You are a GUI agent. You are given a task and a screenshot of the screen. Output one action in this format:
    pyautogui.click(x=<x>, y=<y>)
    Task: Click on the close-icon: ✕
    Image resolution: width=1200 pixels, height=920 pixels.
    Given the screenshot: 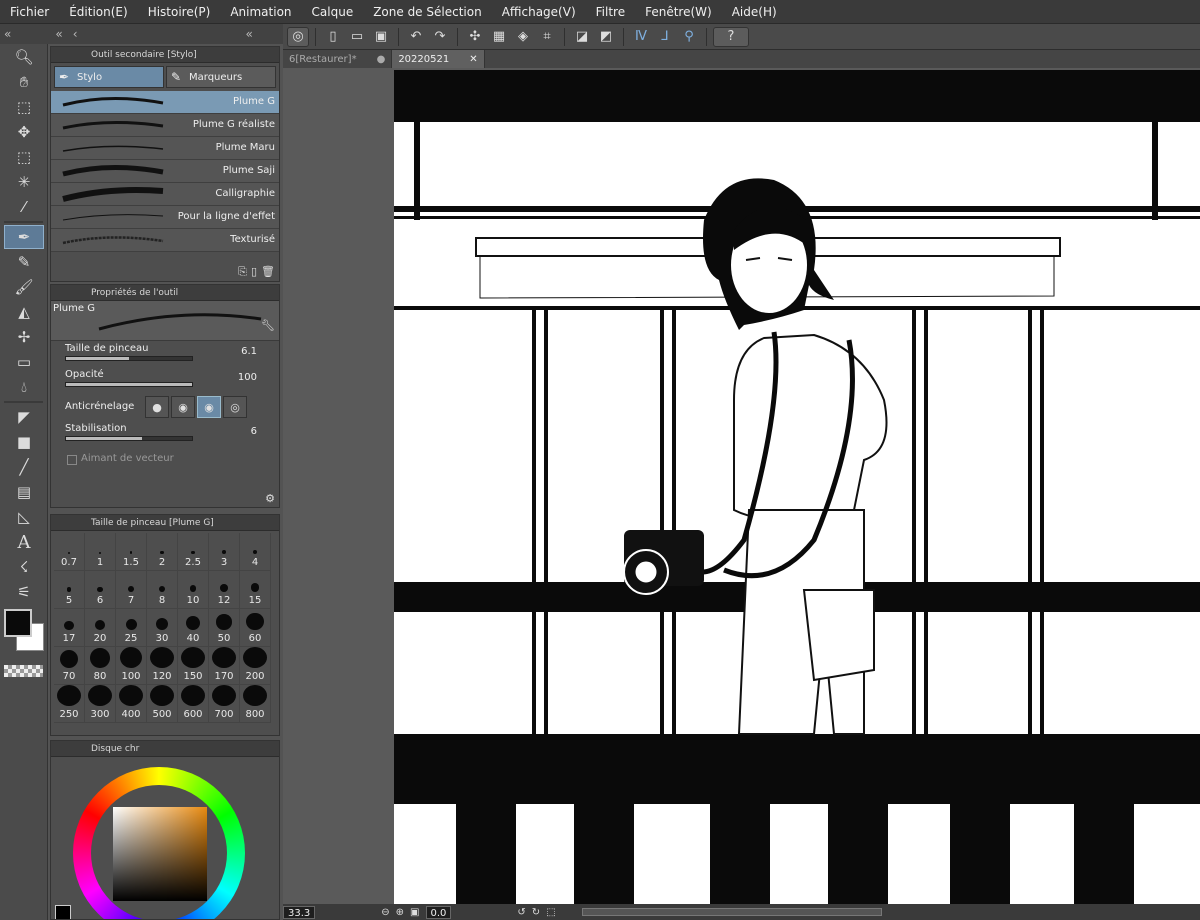 What is the action you would take?
    pyautogui.click(x=473, y=59)
    